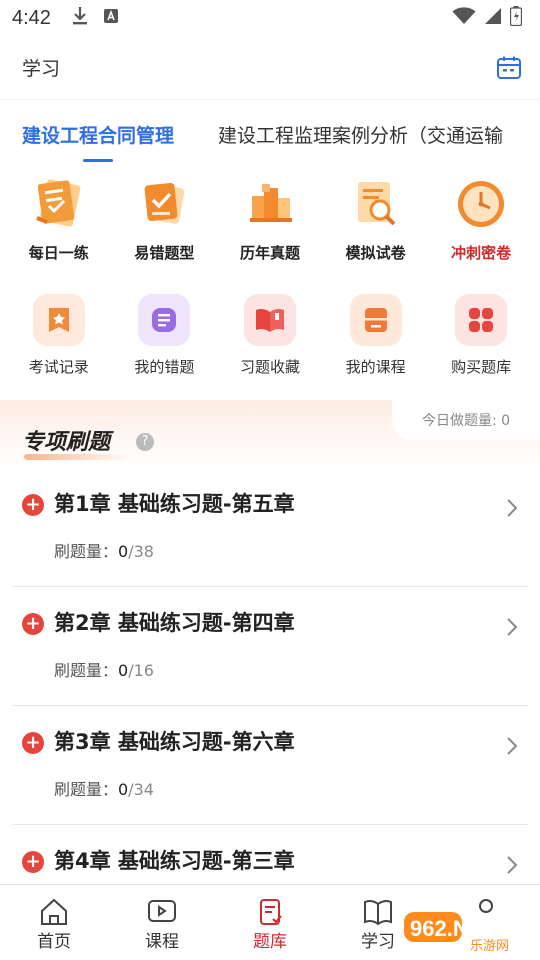 The width and height of the screenshot is (540, 960). I want to click on buy-bank-button: 购买题库, so click(481, 347).